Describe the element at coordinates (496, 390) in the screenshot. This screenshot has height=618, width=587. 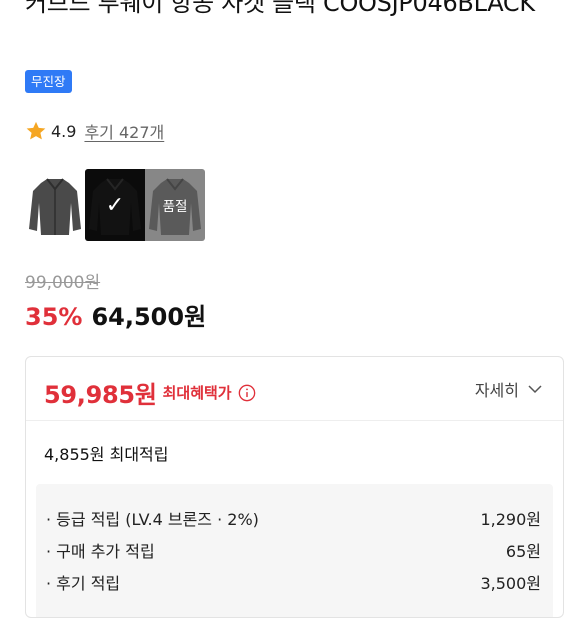
I see `detail-label: 자세히` at that location.